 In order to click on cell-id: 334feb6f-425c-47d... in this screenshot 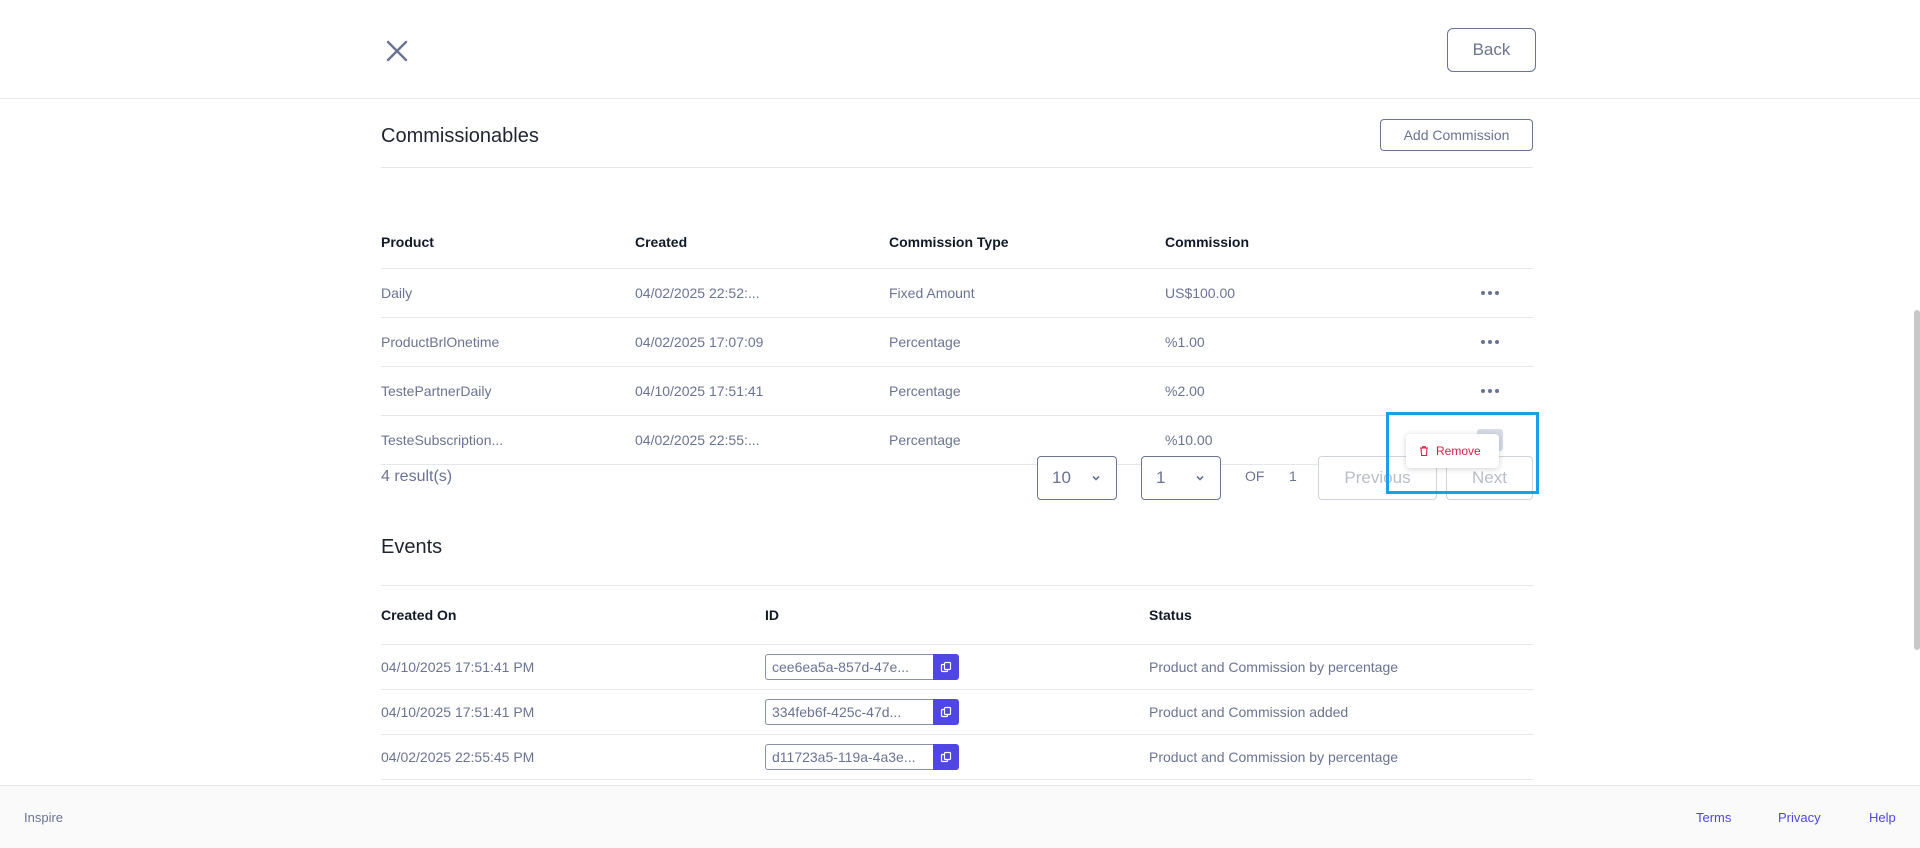, I will do `click(957, 712)`.